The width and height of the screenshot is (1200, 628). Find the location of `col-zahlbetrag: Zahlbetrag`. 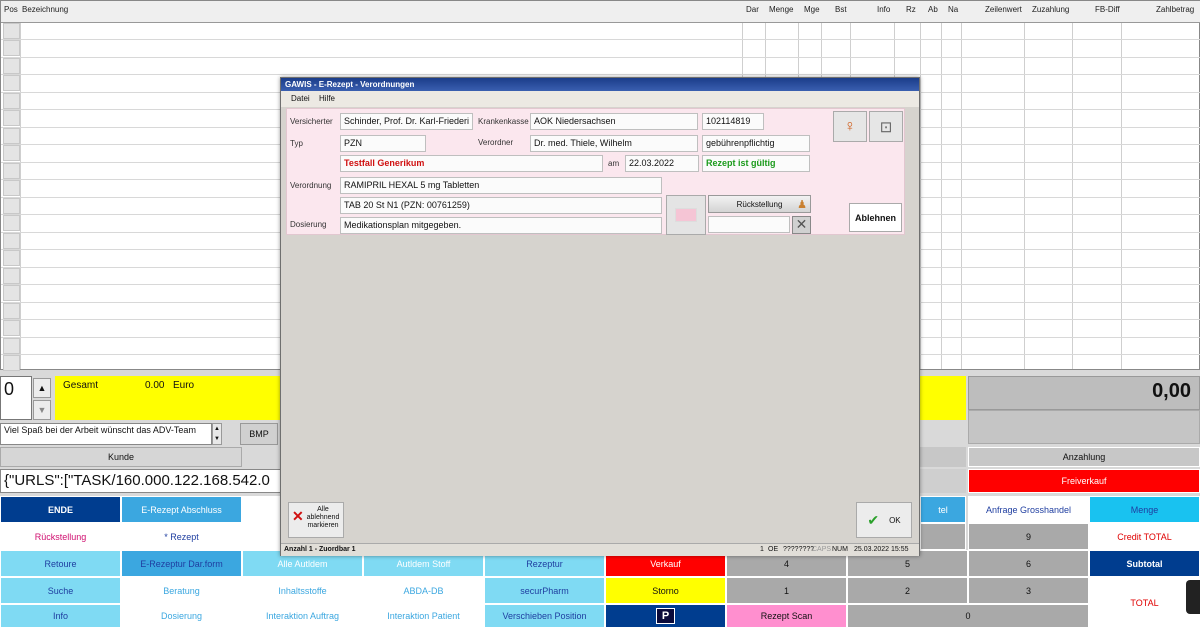

col-zahlbetrag: Zahlbetrag is located at coordinates (1175, 9).